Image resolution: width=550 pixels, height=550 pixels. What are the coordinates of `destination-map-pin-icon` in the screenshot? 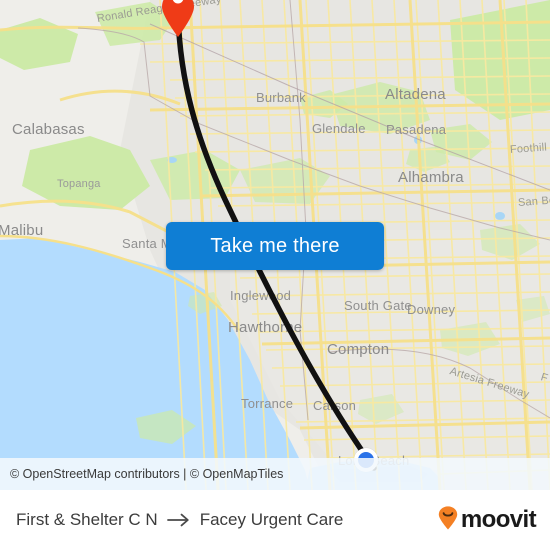 It's located at (178, 19).